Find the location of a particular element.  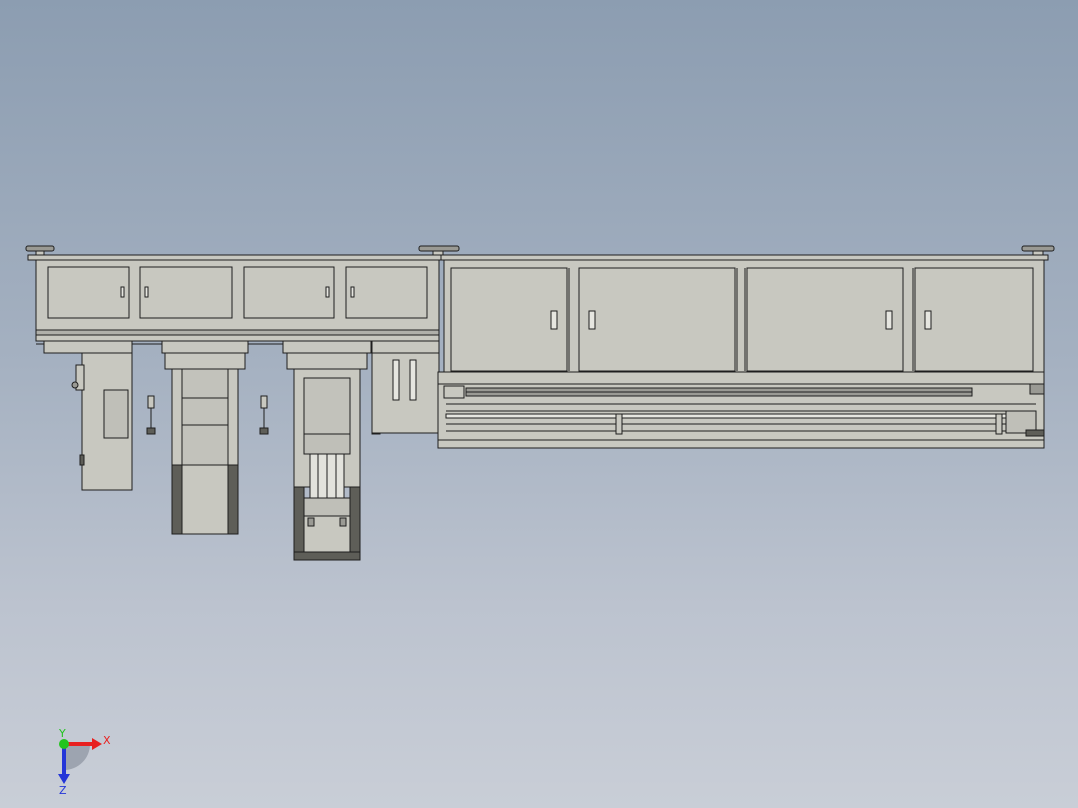

x-axis-arrowhead is located at coordinates (97, 744).